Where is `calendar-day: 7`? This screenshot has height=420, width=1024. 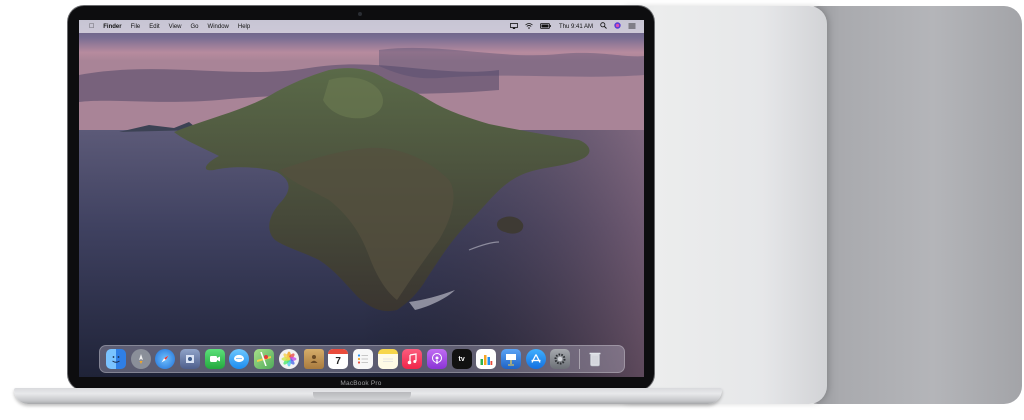
calendar-day: 7 is located at coordinates (338, 361).